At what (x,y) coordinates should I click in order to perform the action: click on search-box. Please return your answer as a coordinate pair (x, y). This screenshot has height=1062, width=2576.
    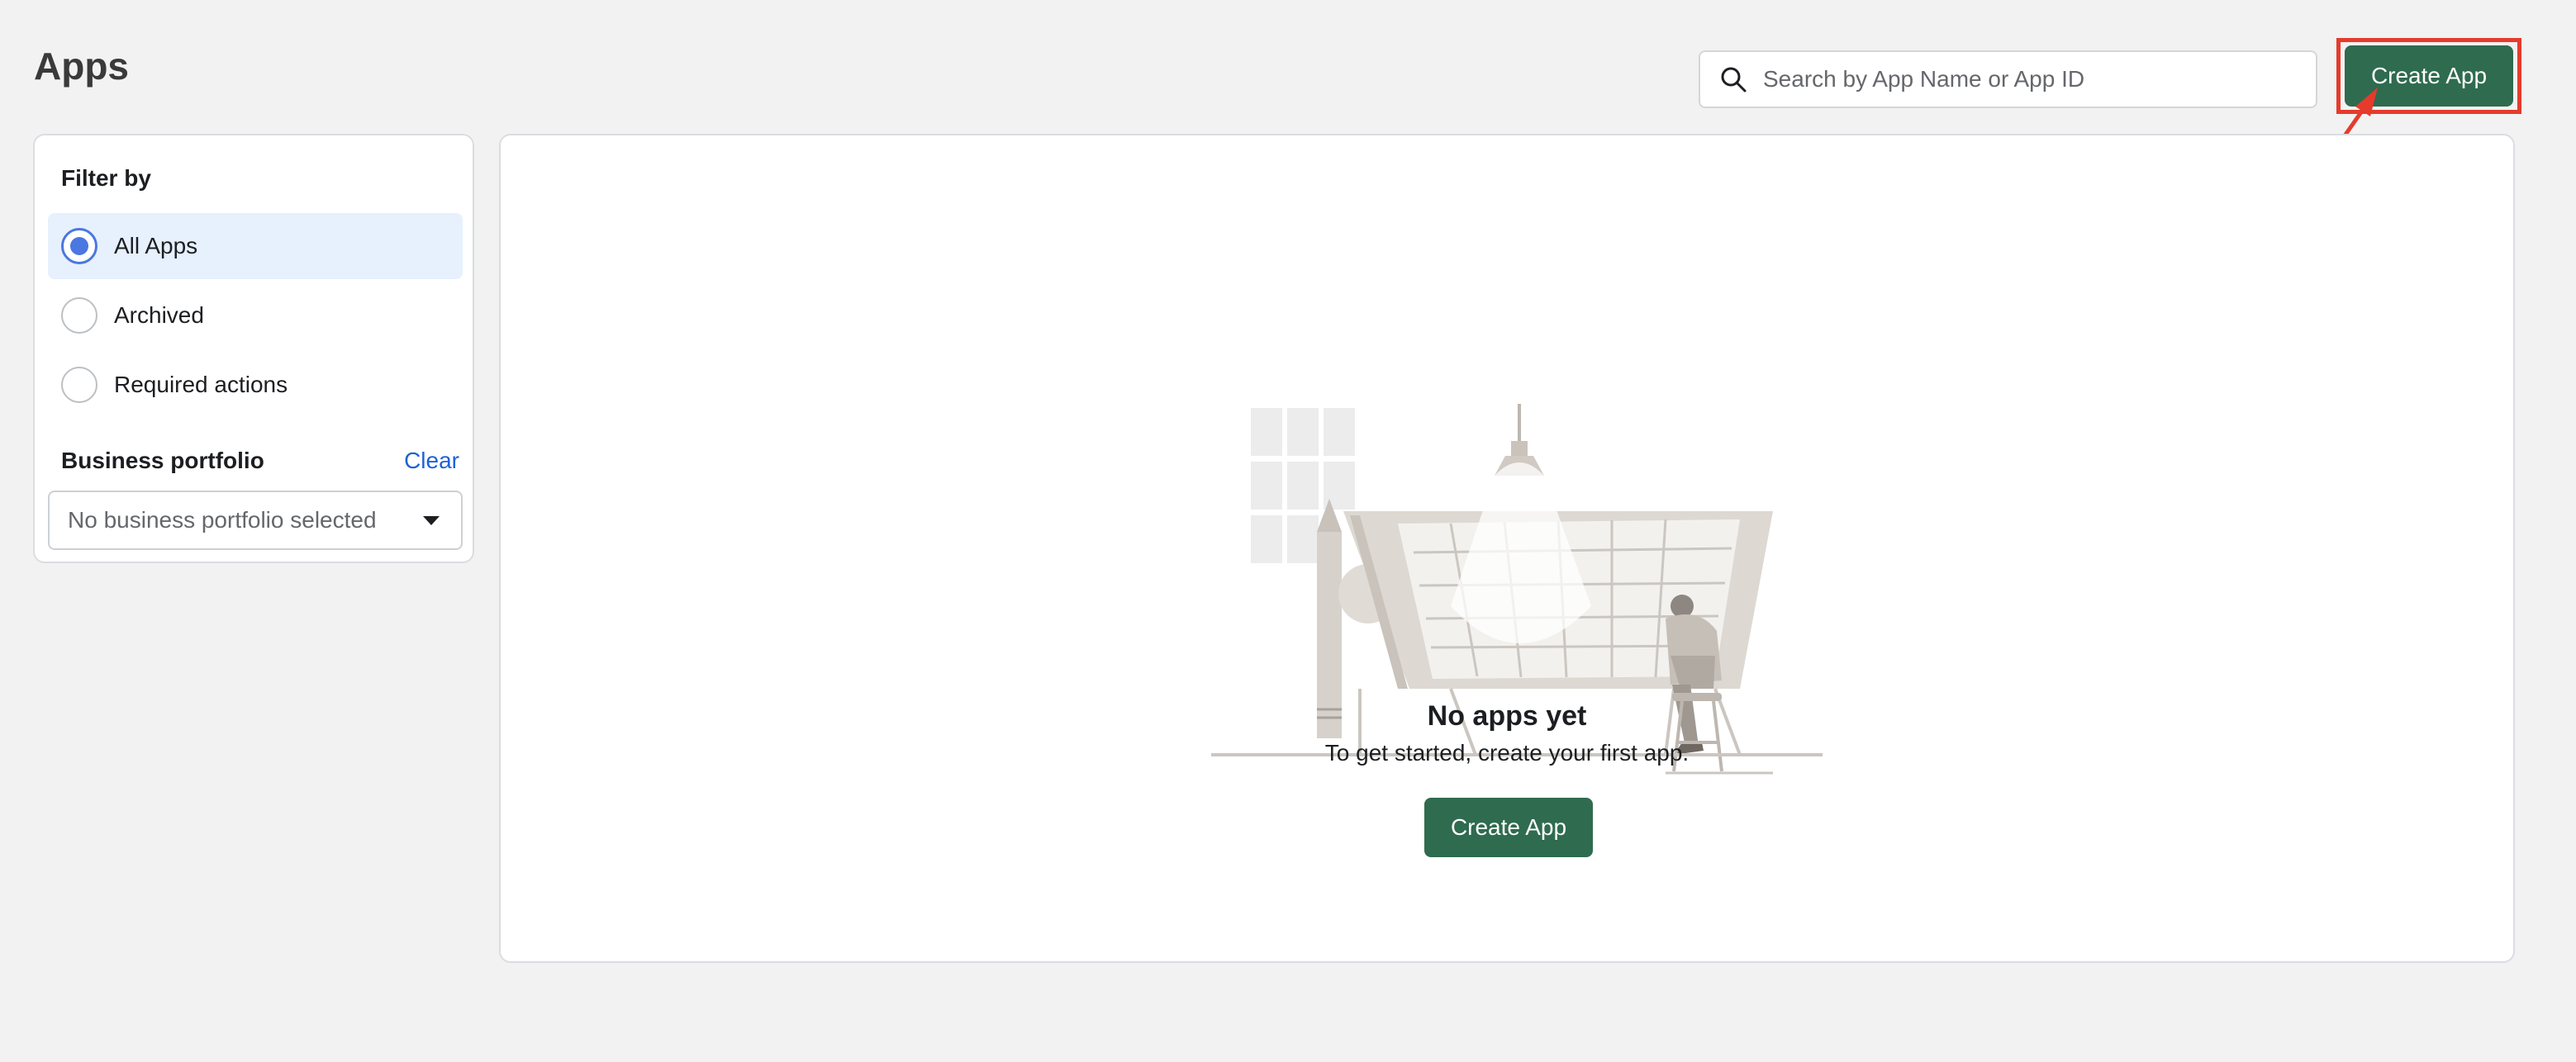
    Looking at the image, I should click on (2008, 79).